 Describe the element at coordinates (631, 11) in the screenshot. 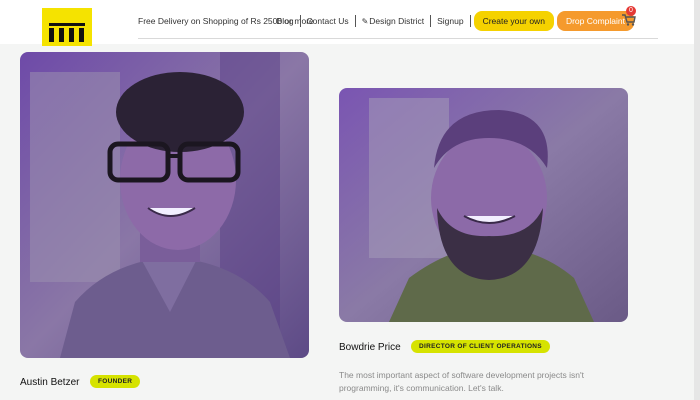

I see `cart-count-badge: 0` at that location.